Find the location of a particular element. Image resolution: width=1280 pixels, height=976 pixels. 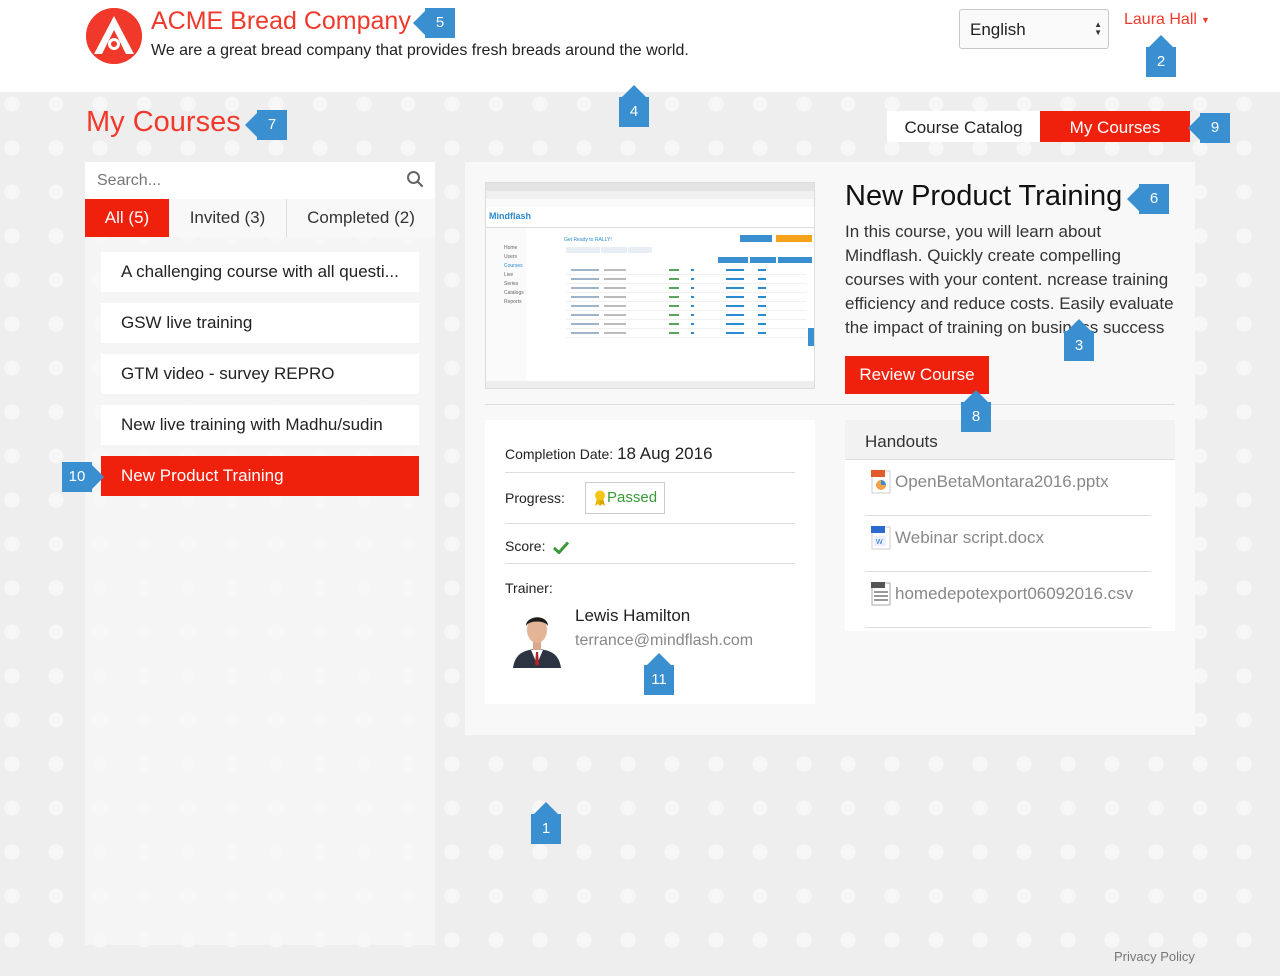

thumb-nav-item: Users is located at coordinates (511, 257).